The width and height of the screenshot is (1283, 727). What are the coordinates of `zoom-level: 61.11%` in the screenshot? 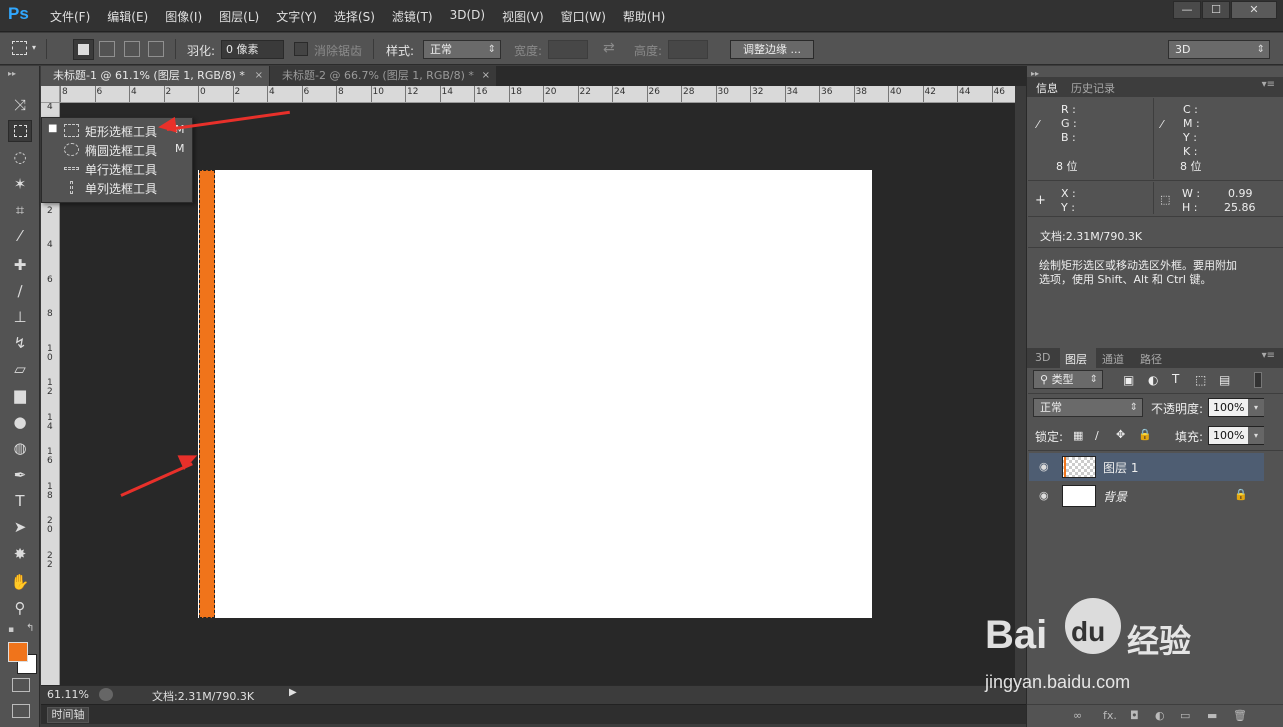 It's located at (68, 694).